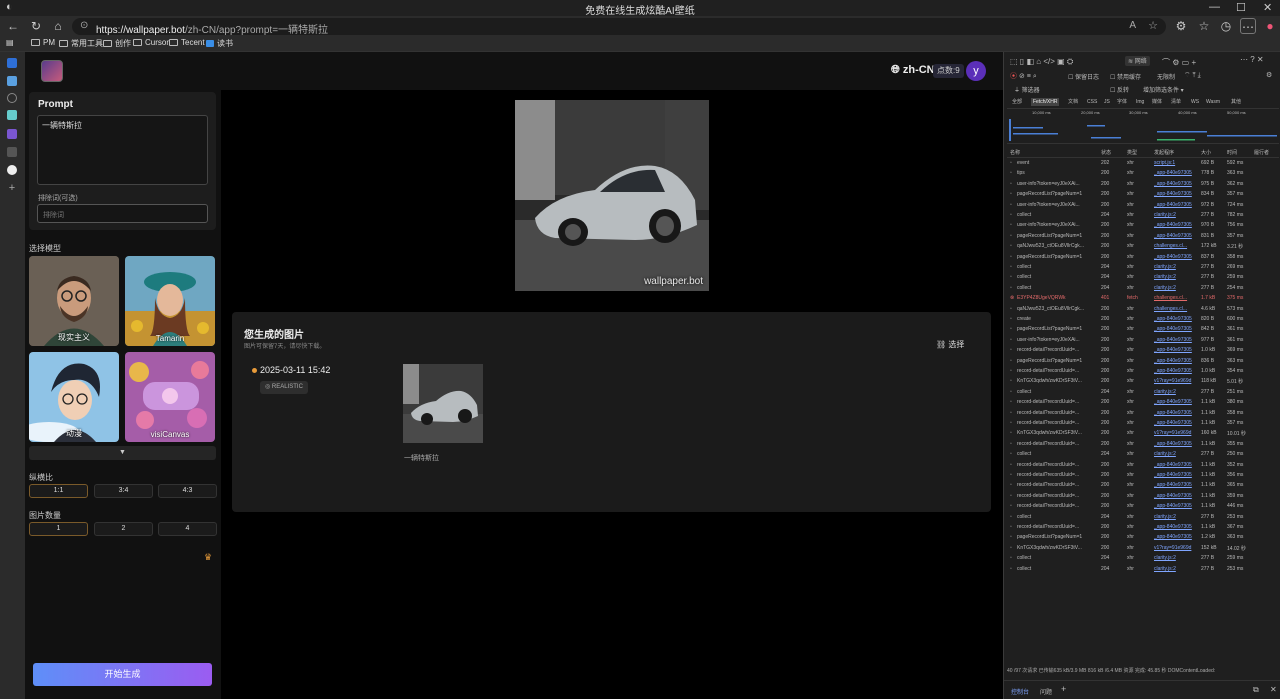  What do you see at coordinates (122, 213) in the screenshot?
I see `negative-input: 排除词` at bounding box center [122, 213].